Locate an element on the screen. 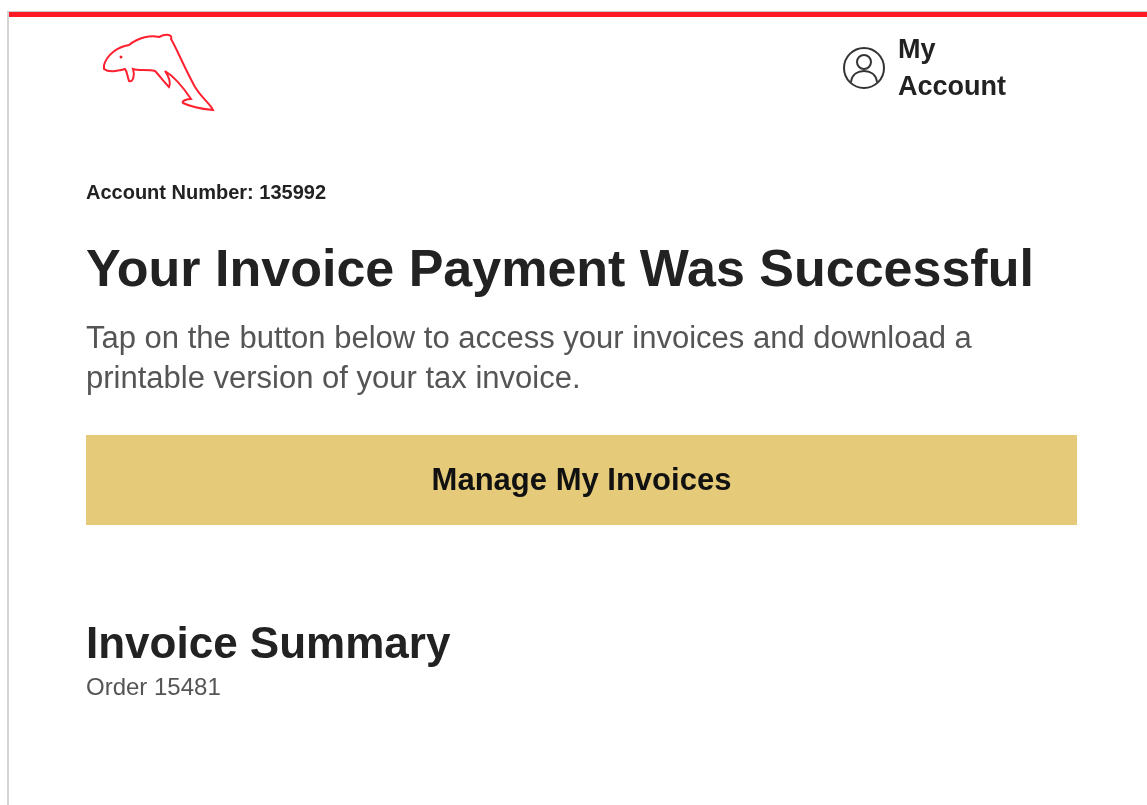 The height and width of the screenshot is (805, 1147). summary-title: Invoice Summary is located at coordinates (269, 643).